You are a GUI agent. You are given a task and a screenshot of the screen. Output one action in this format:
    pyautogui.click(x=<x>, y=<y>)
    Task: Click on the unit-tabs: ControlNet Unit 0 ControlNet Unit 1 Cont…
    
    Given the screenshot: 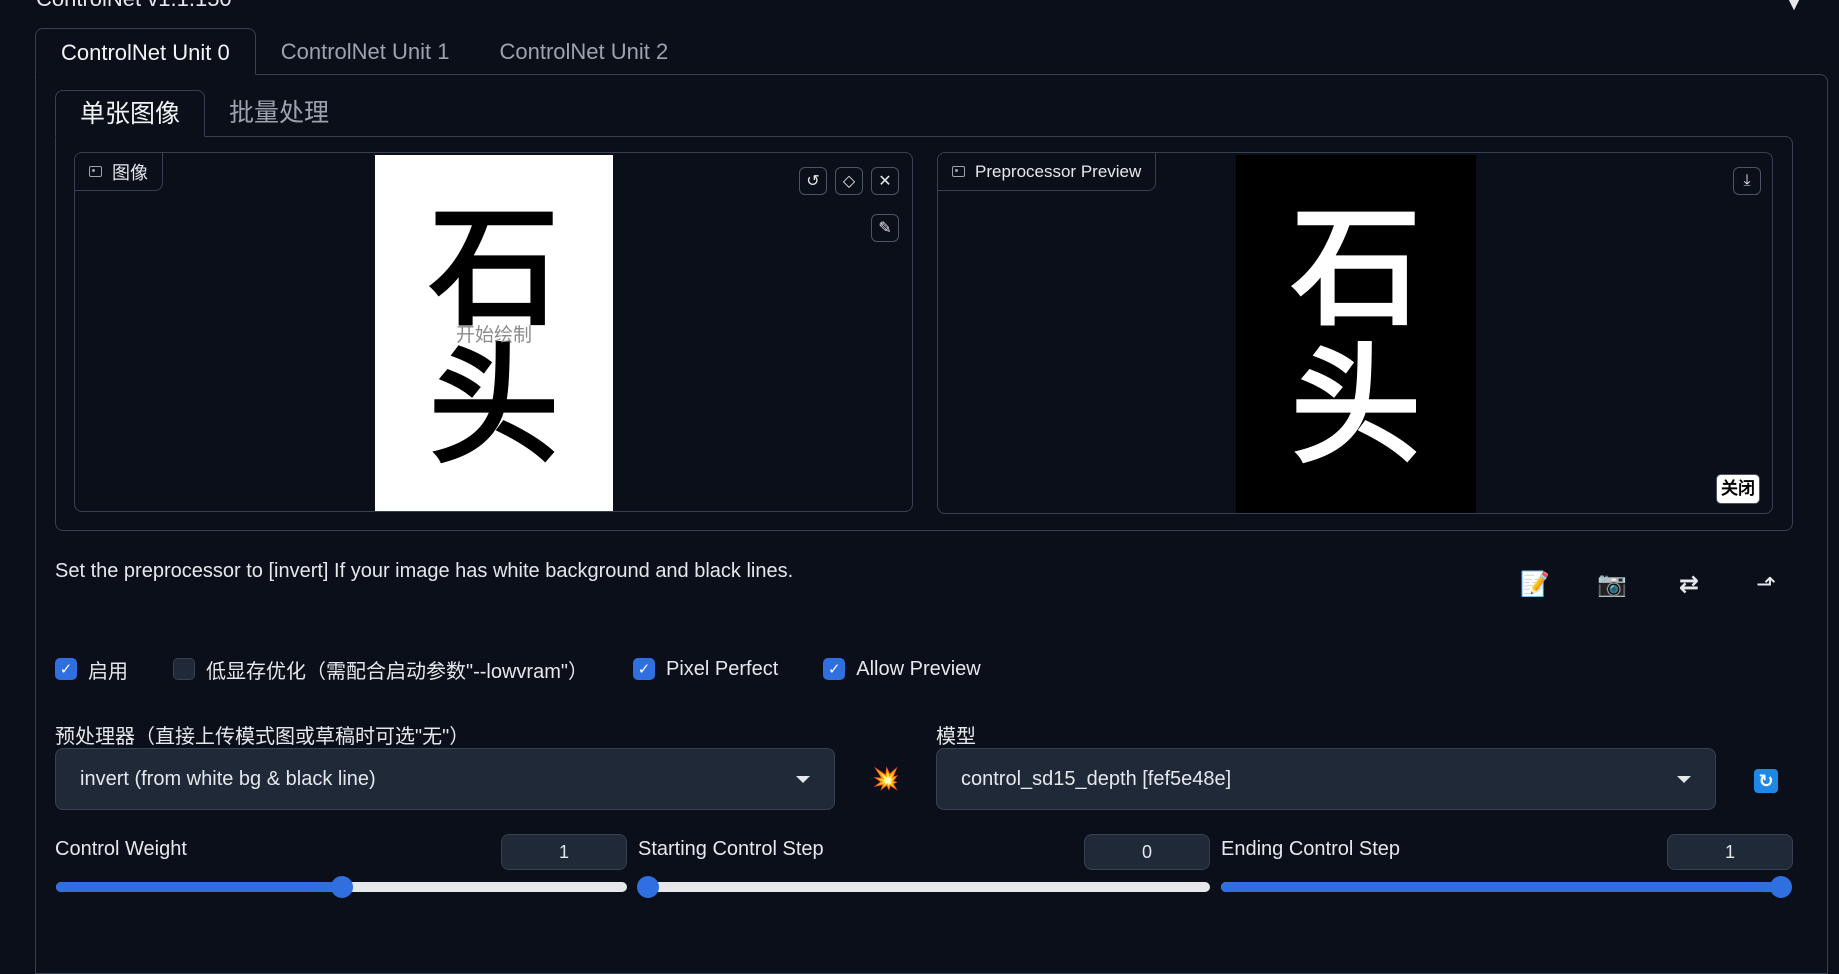 What is the action you would take?
    pyautogui.click(x=364, y=51)
    